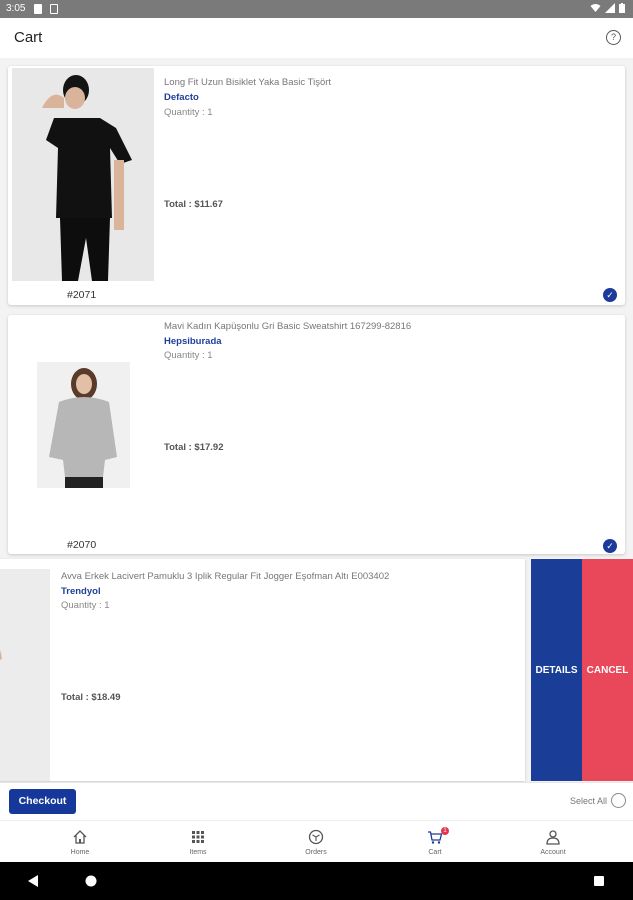 The height and width of the screenshot is (900, 633). I want to click on product-brand: Defacto, so click(181, 97).